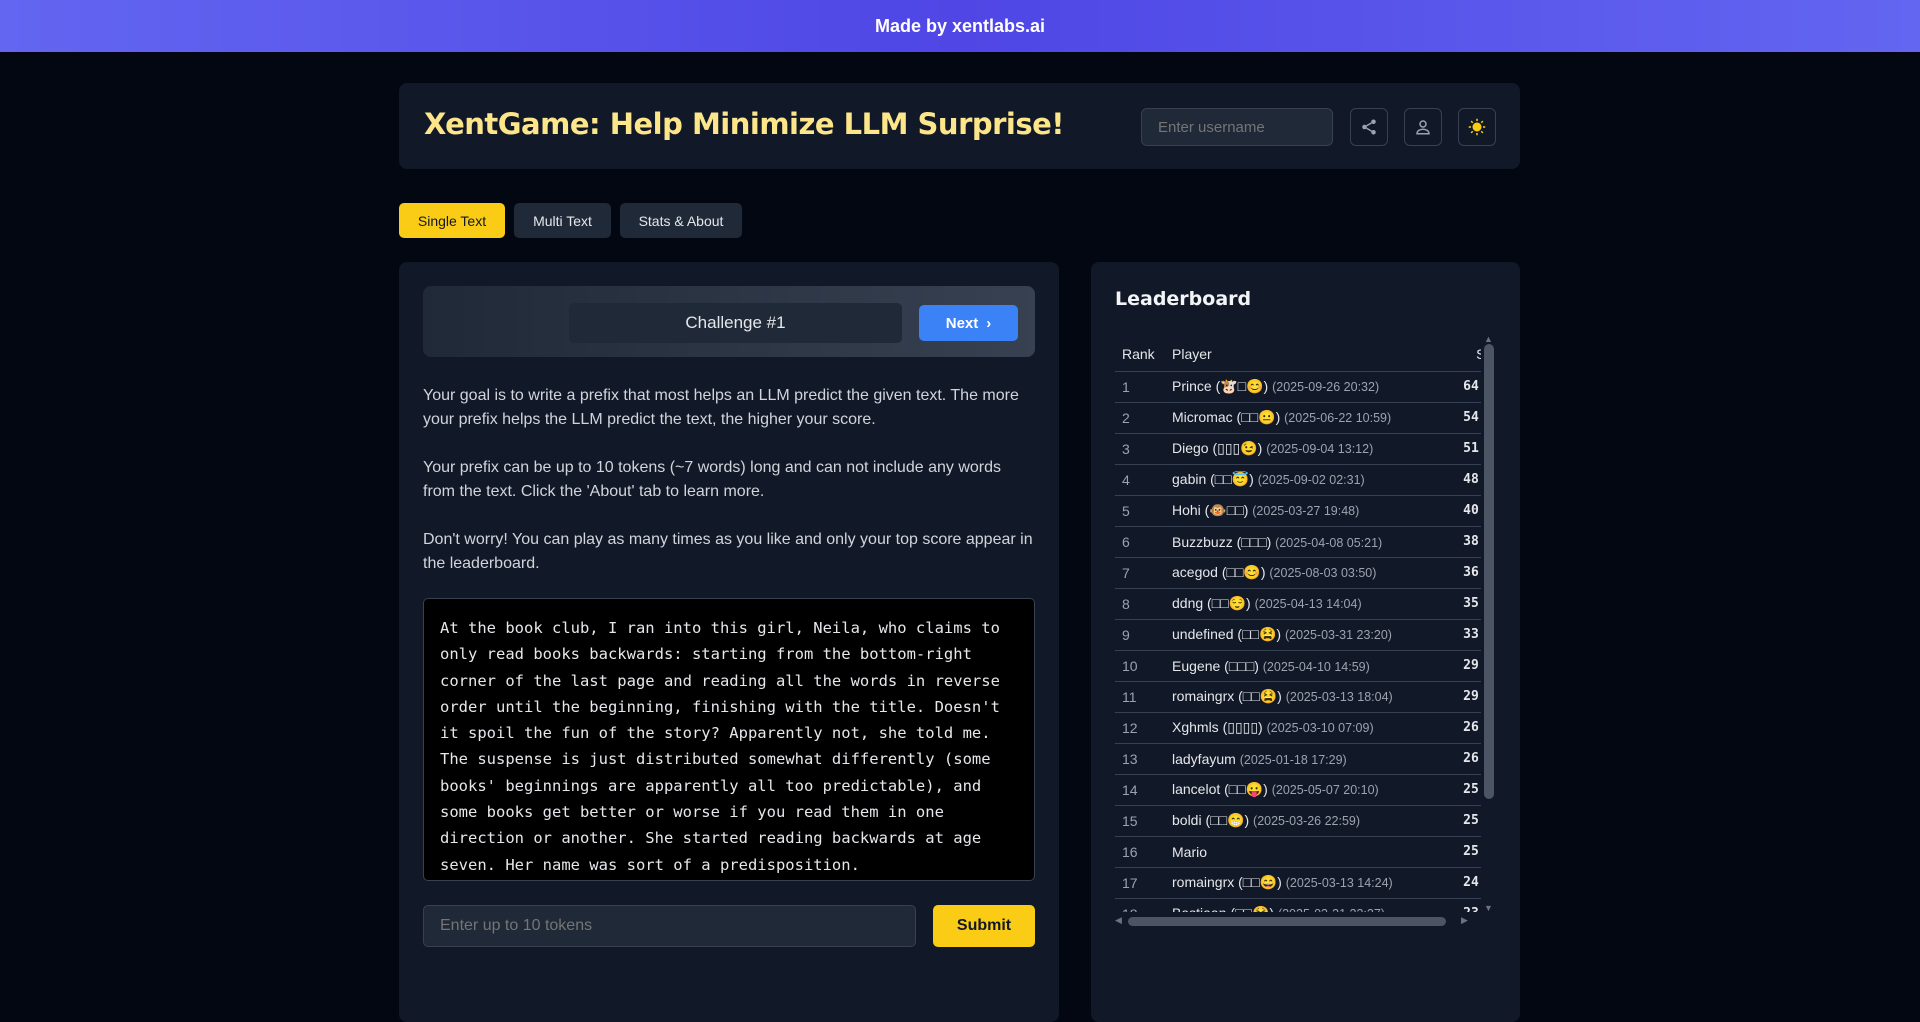 This screenshot has width=1920, height=1022. I want to click on player-name: boldi (□□😁), so click(1211, 820).